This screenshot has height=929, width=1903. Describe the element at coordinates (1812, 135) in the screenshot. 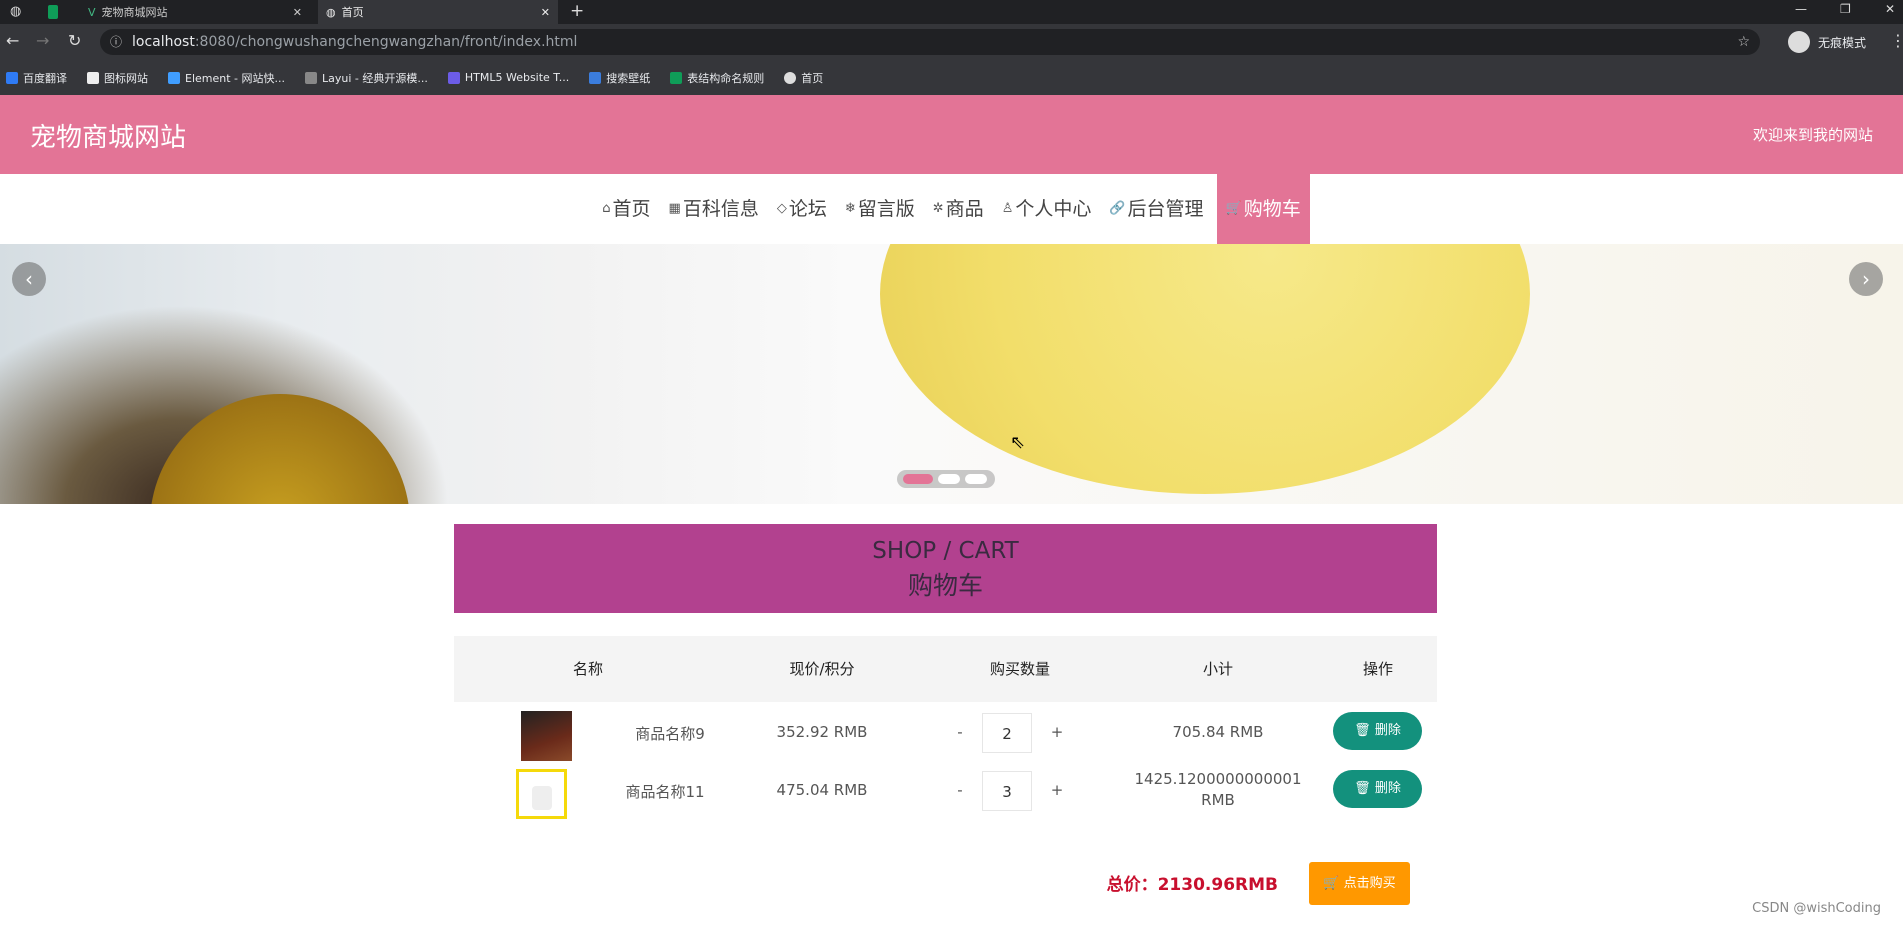

I see `welcome-text: 欢迎来到我的网站` at that location.